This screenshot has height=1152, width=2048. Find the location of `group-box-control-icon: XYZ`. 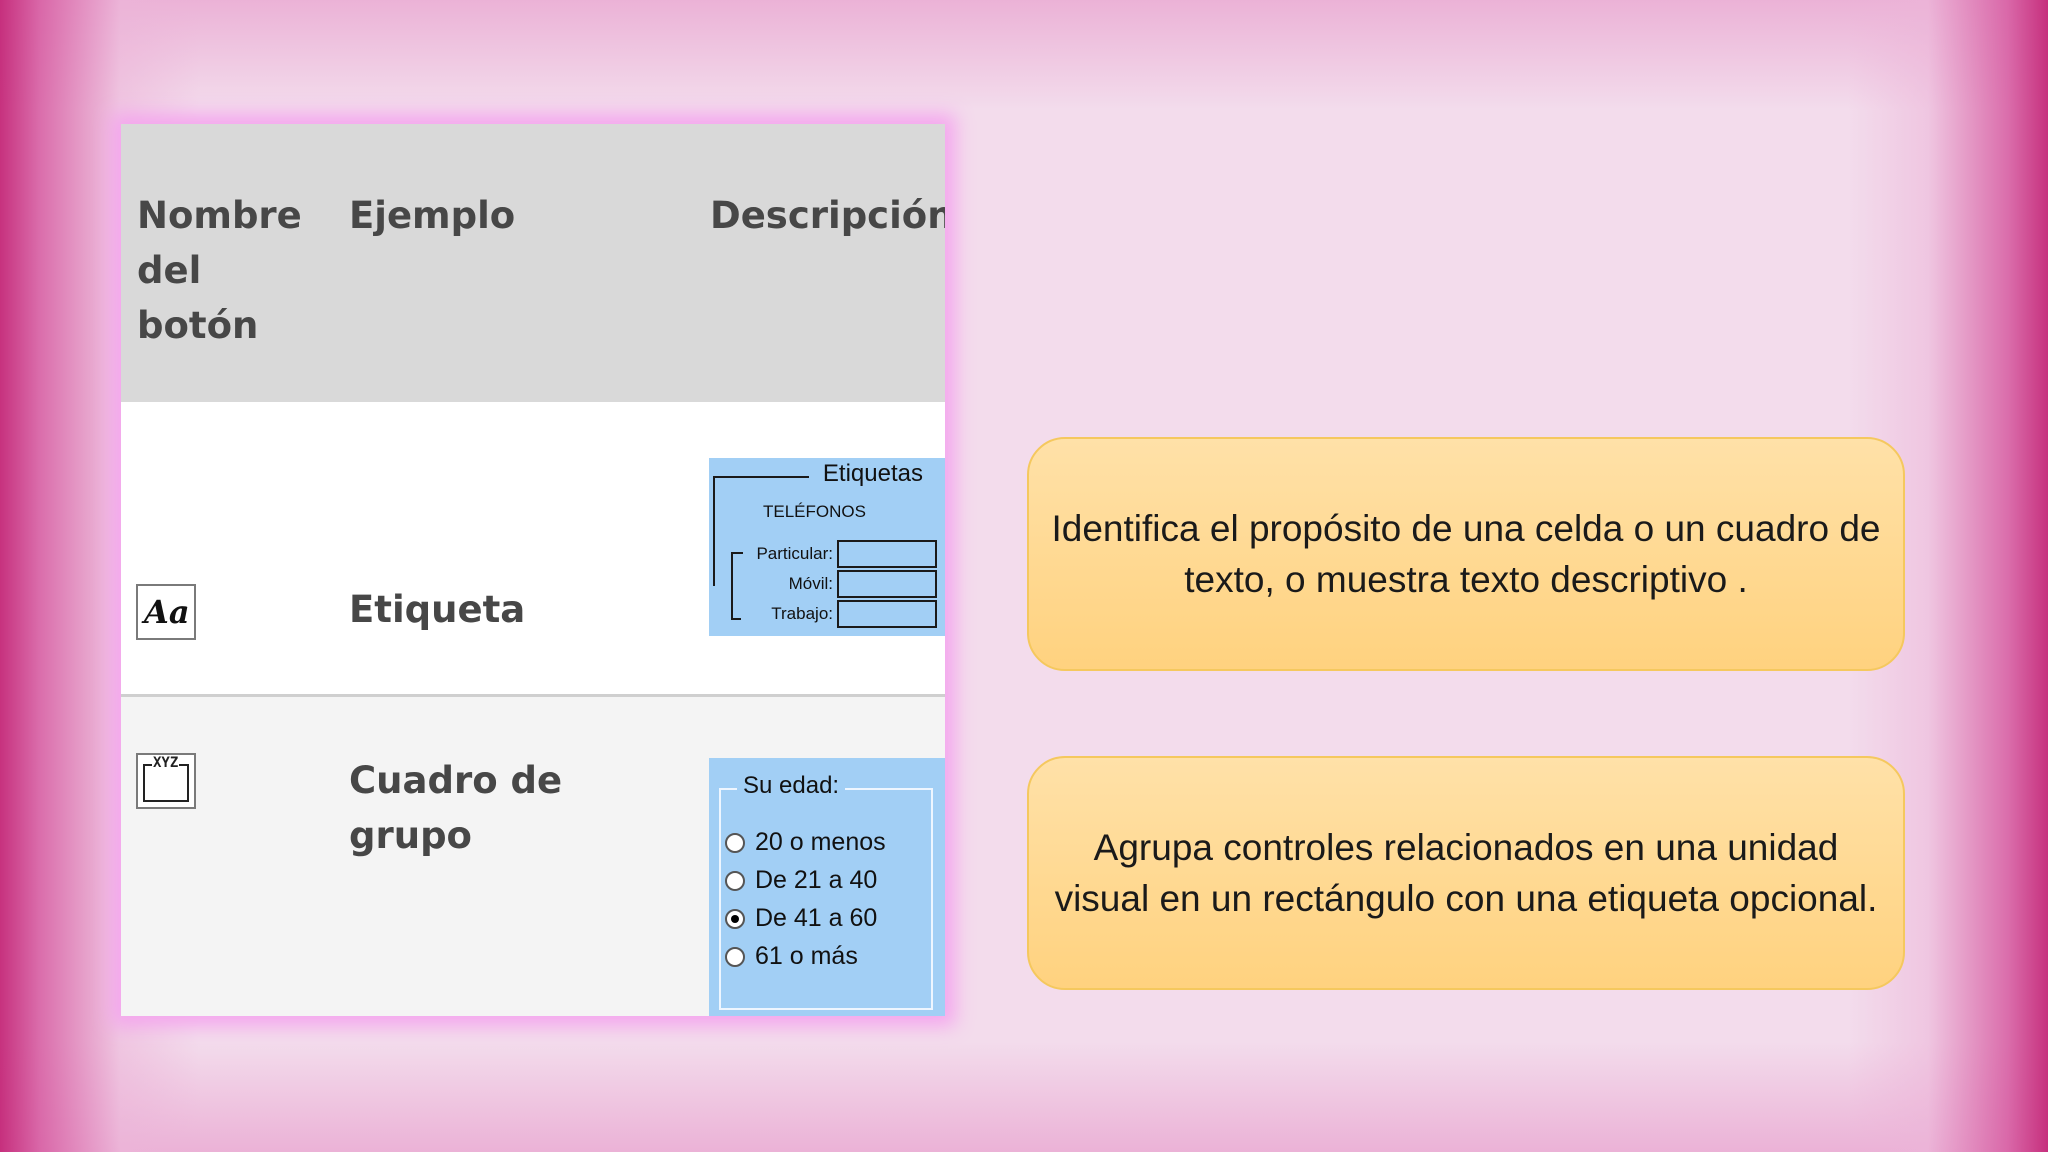

group-box-control-icon: XYZ is located at coordinates (166, 781).